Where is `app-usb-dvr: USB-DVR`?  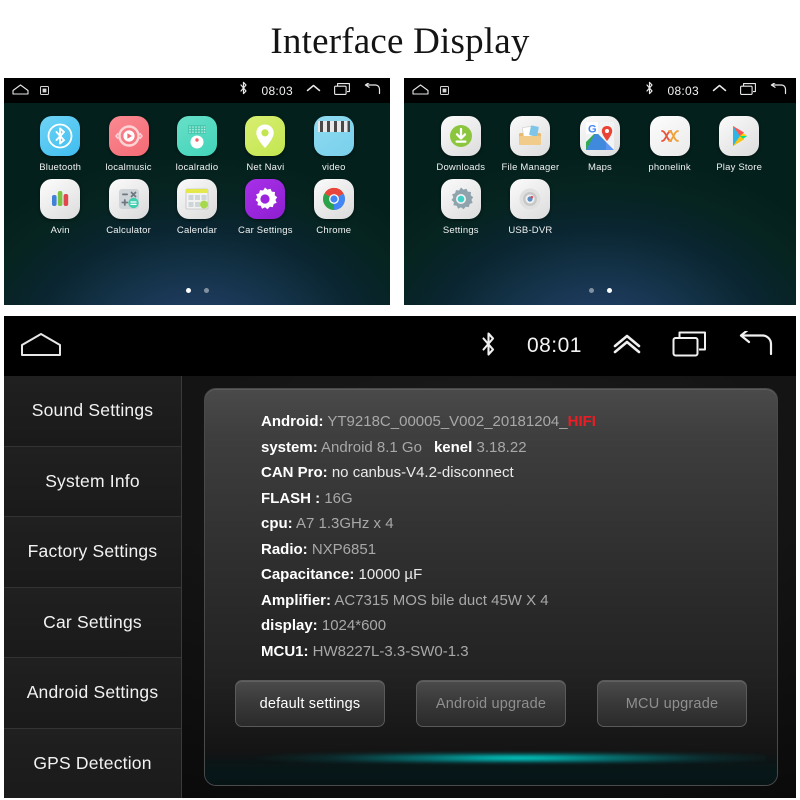
app-usb-dvr: USB-DVR is located at coordinates (531, 207).